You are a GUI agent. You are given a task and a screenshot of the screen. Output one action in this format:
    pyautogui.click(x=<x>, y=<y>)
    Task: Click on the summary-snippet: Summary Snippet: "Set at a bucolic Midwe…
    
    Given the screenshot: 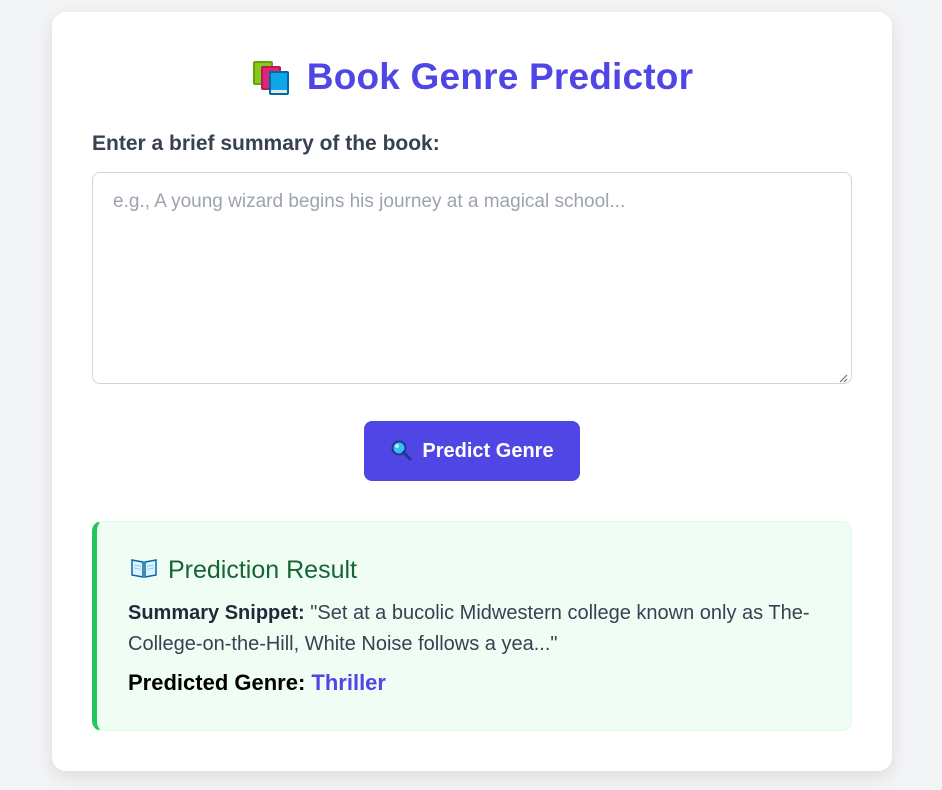 What is the action you would take?
    pyautogui.click(x=473, y=629)
    